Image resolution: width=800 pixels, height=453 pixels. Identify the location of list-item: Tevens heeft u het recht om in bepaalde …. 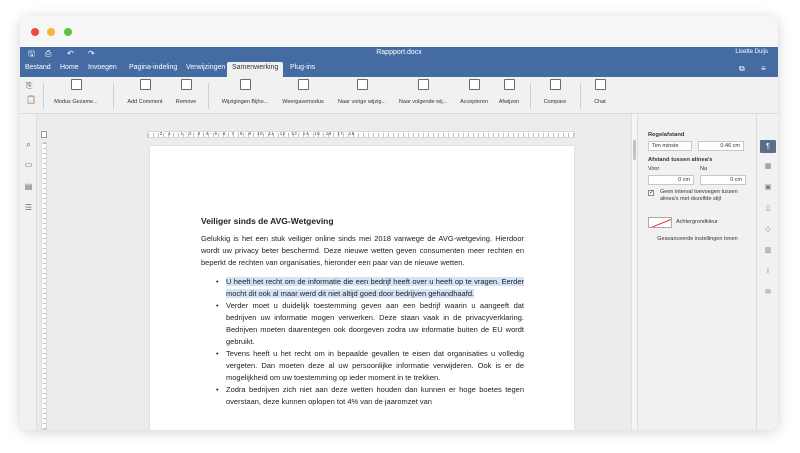
(370, 366).